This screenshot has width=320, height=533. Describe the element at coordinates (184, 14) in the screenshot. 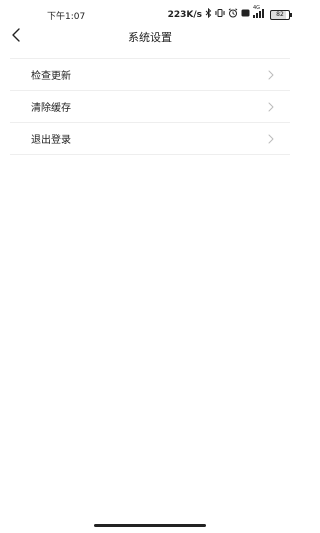

I see `network-speed: 223K/s` at that location.